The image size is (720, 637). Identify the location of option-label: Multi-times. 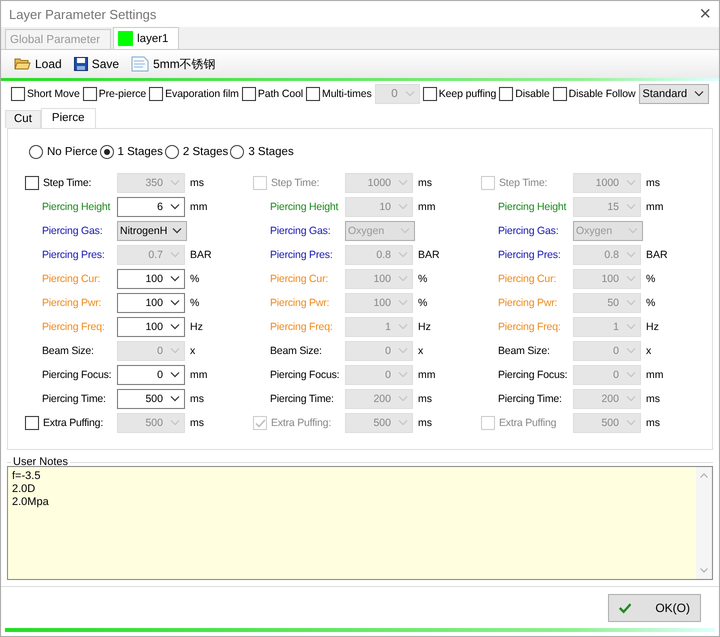
(347, 94).